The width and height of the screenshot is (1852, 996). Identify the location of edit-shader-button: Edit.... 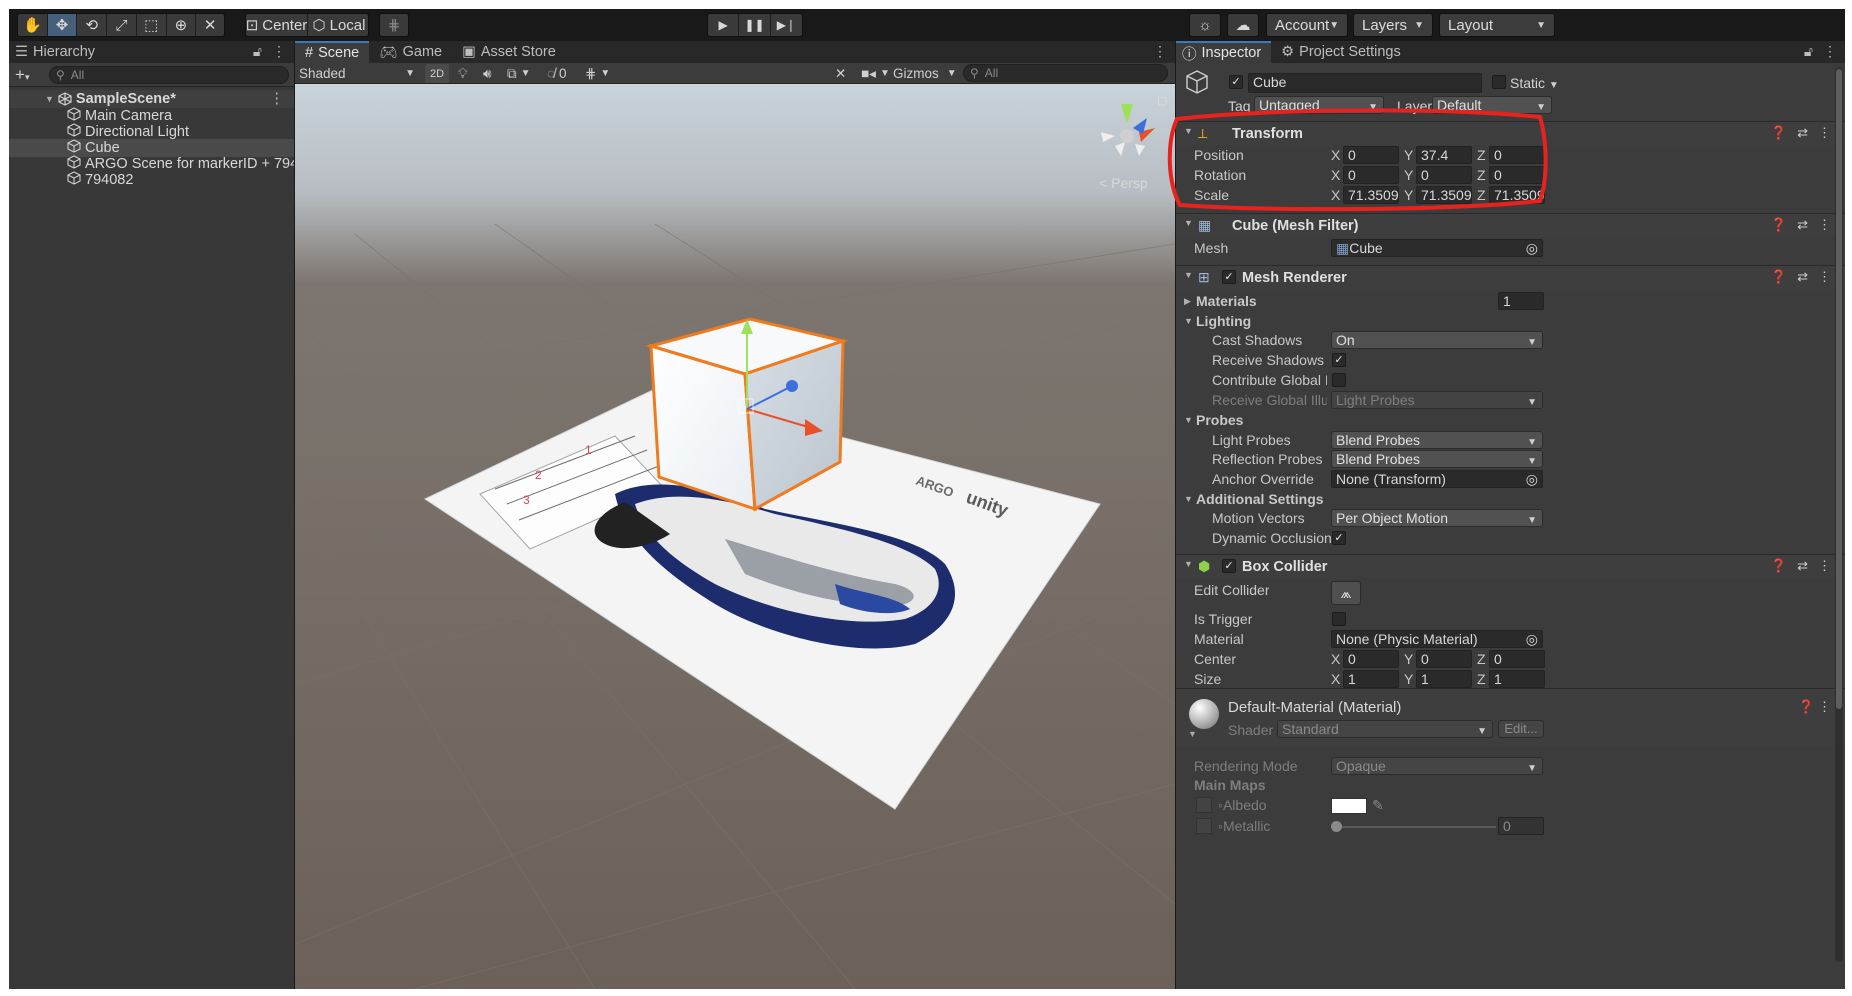
(1521, 729).